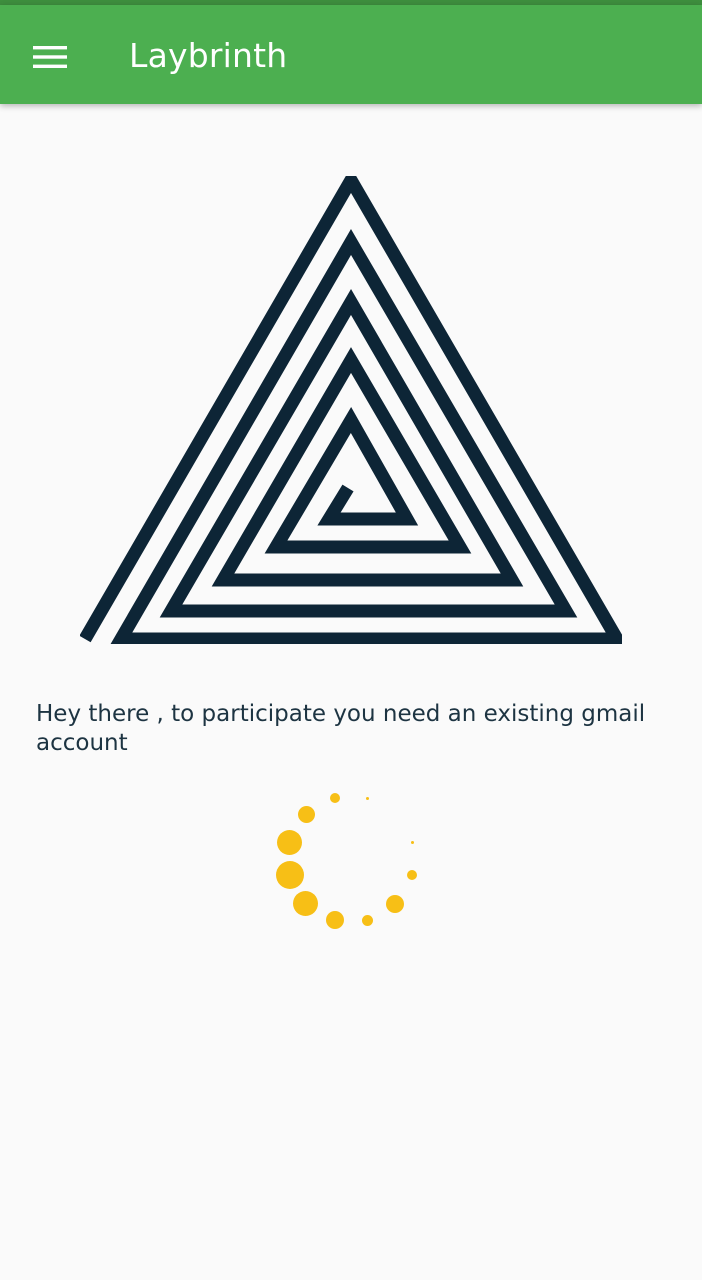 Image resolution: width=702 pixels, height=1280 pixels. I want to click on menu-button, so click(50, 57).